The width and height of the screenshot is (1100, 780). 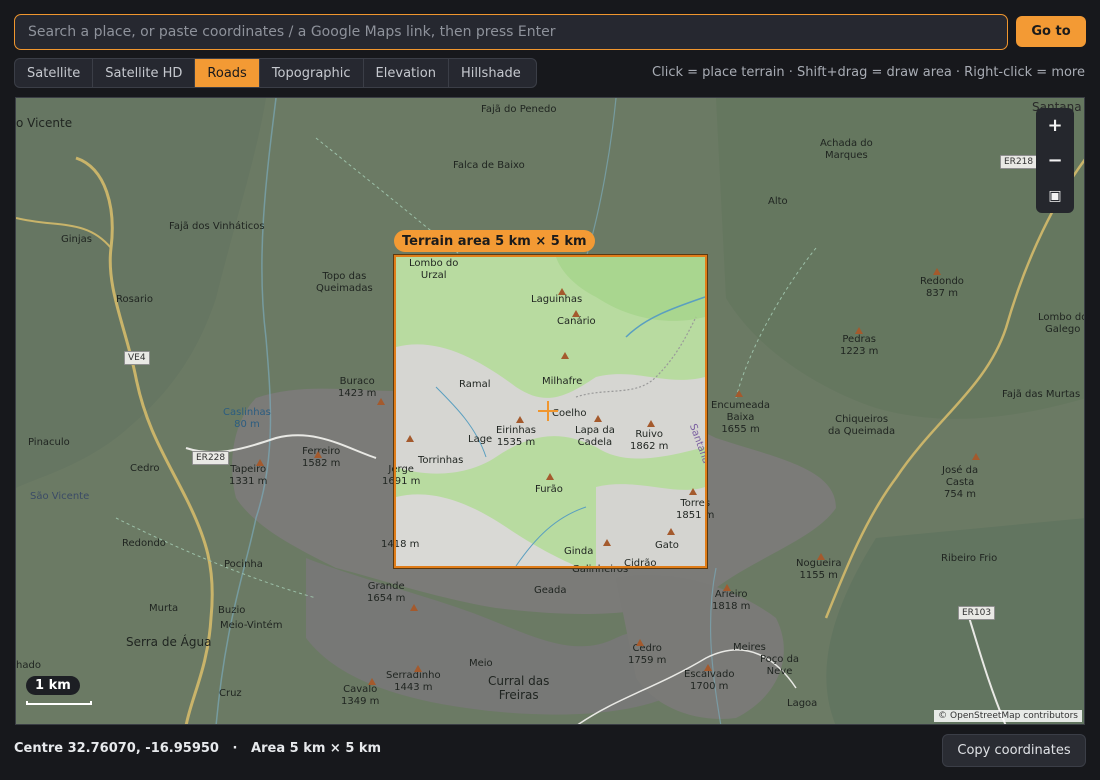 What do you see at coordinates (60, 496) in the screenshot?
I see `map-label: São Vicente` at bounding box center [60, 496].